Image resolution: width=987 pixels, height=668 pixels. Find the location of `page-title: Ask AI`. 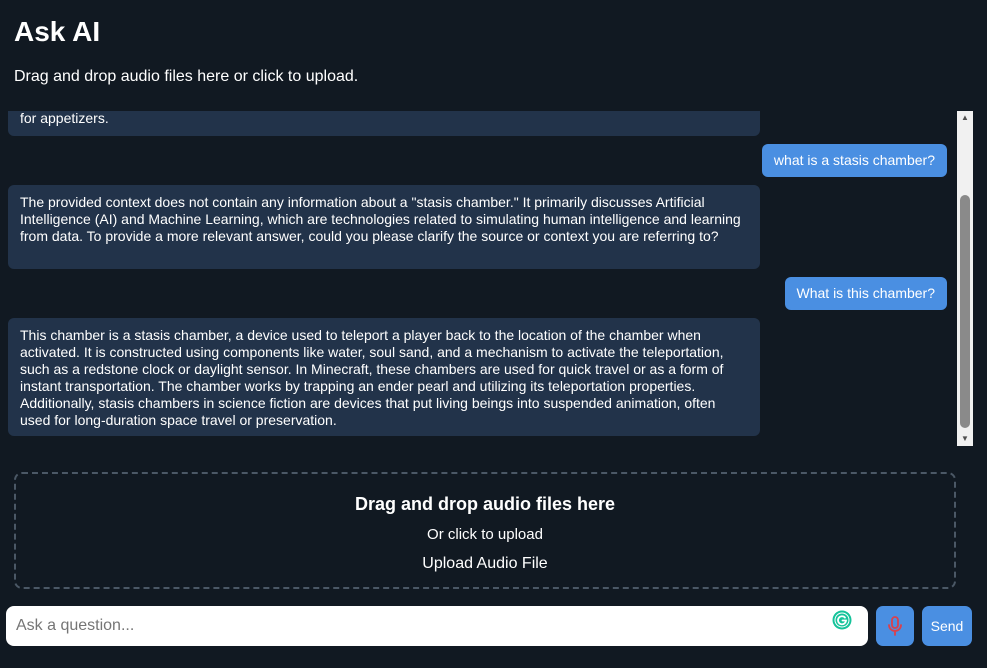

page-title: Ask AI is located at coordinates (57, 31).